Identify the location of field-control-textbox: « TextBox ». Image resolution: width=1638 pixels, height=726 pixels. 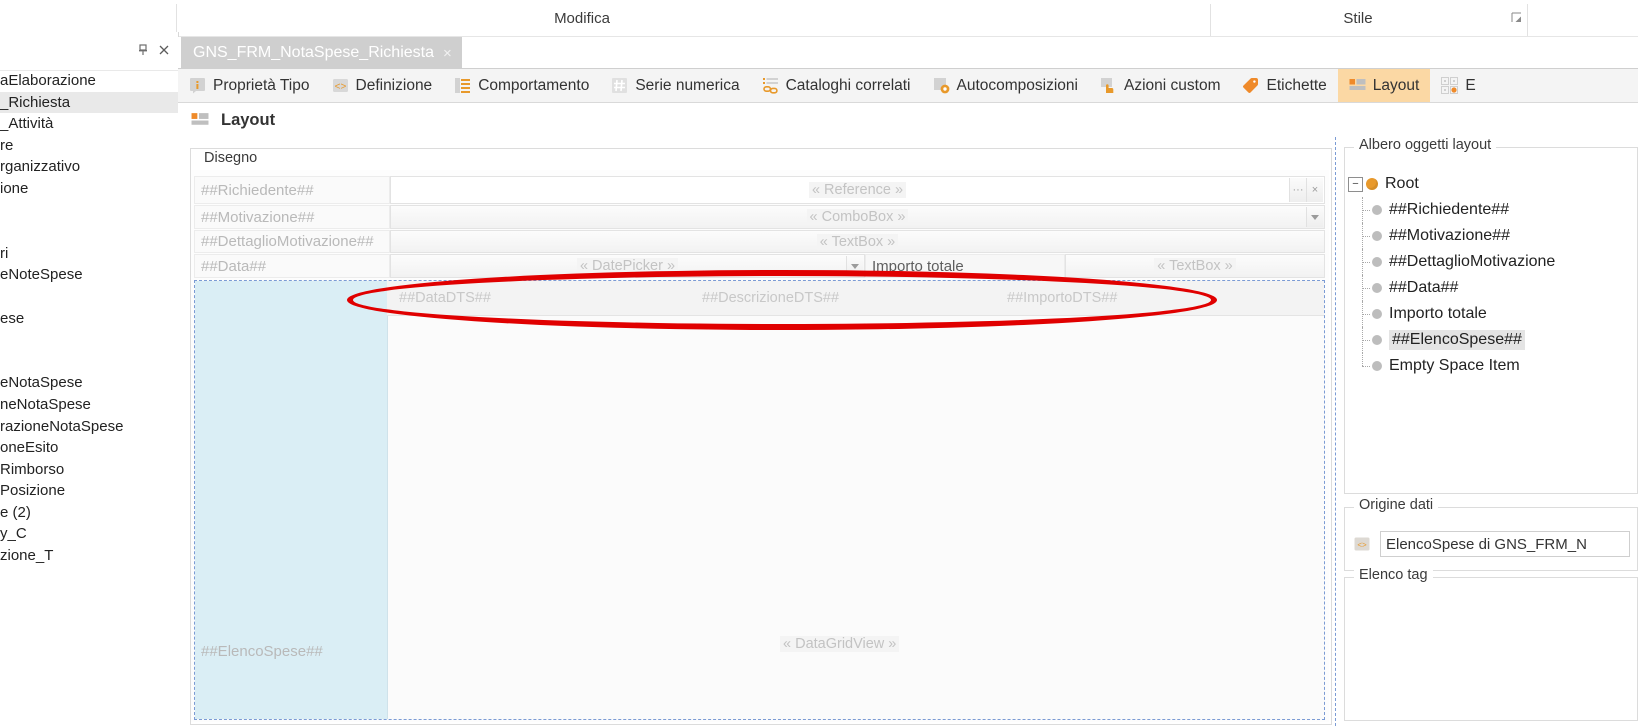
(857, 241).